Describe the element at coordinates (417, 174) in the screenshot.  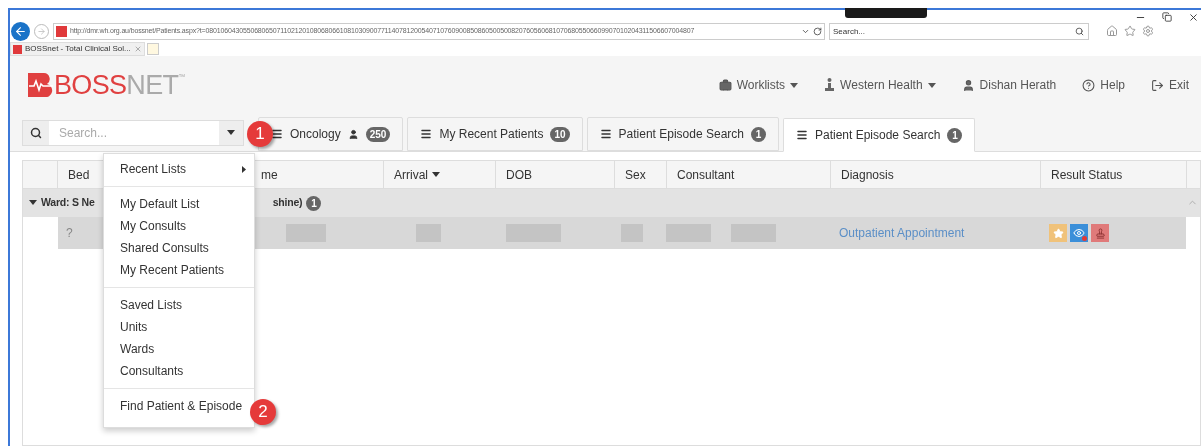
I see `column-header: Arrival` at that location.